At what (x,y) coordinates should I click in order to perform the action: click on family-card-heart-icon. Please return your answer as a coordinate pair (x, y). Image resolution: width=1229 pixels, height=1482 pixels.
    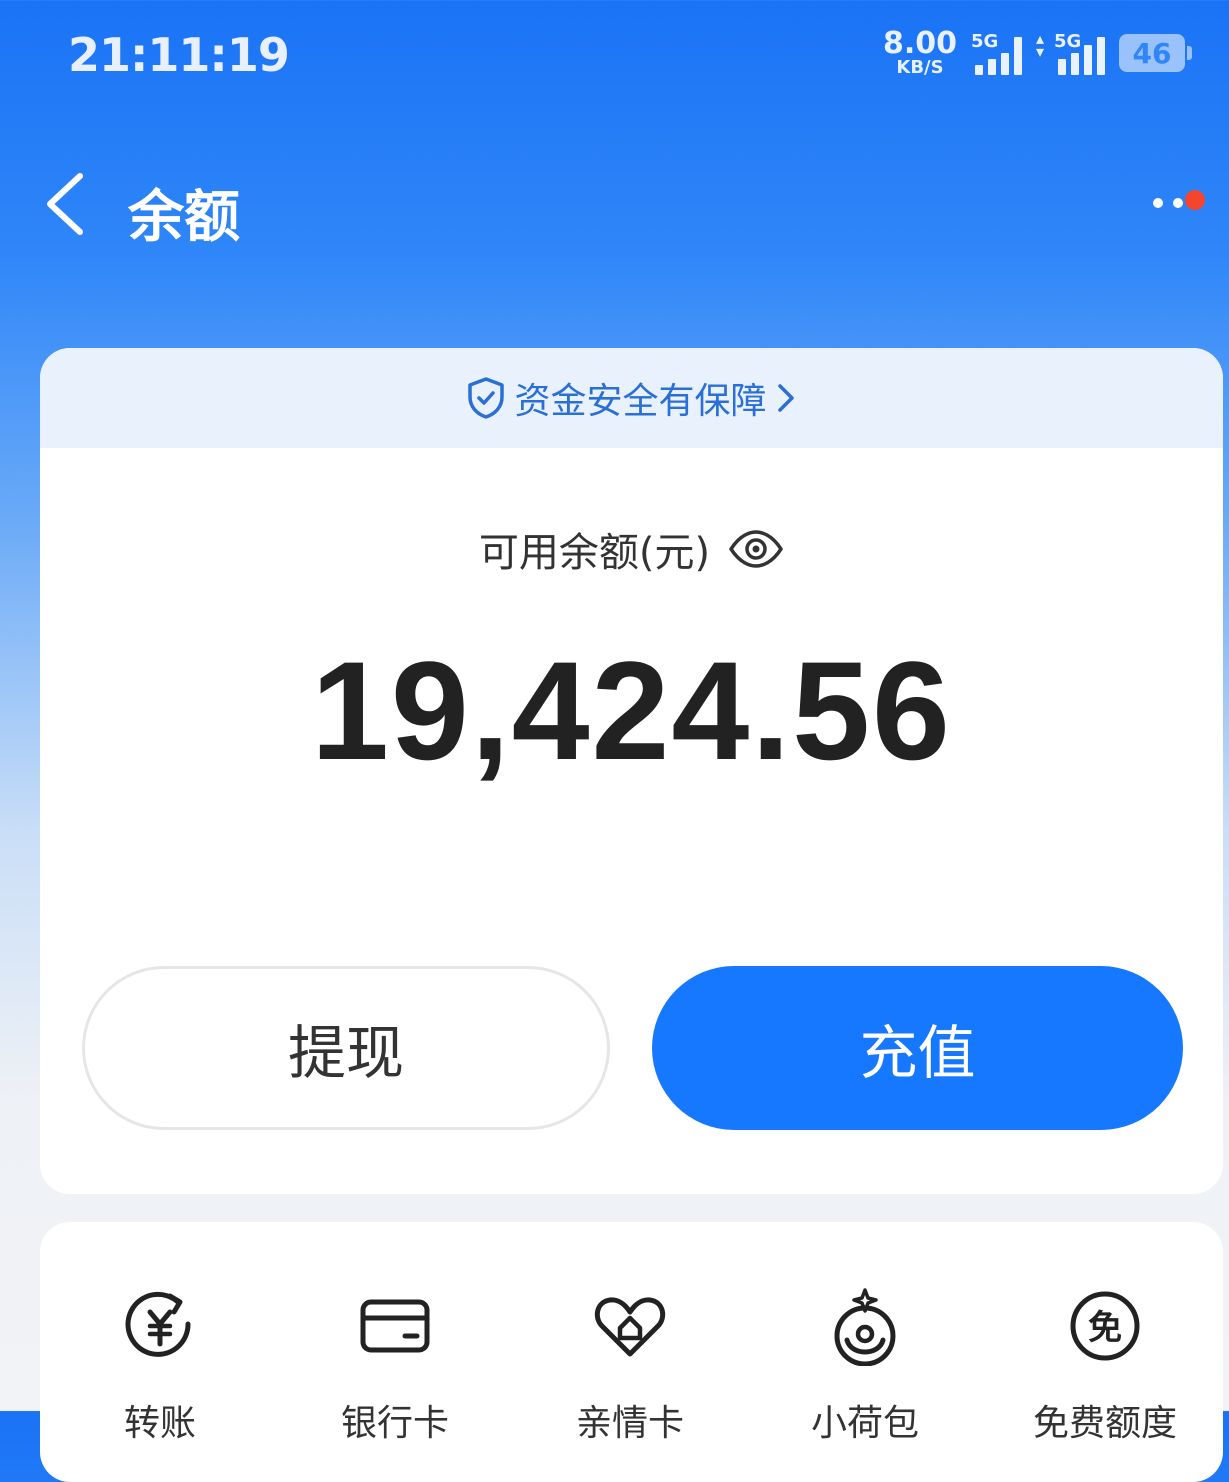
    Looking at the image, I should click on (630, 1327).